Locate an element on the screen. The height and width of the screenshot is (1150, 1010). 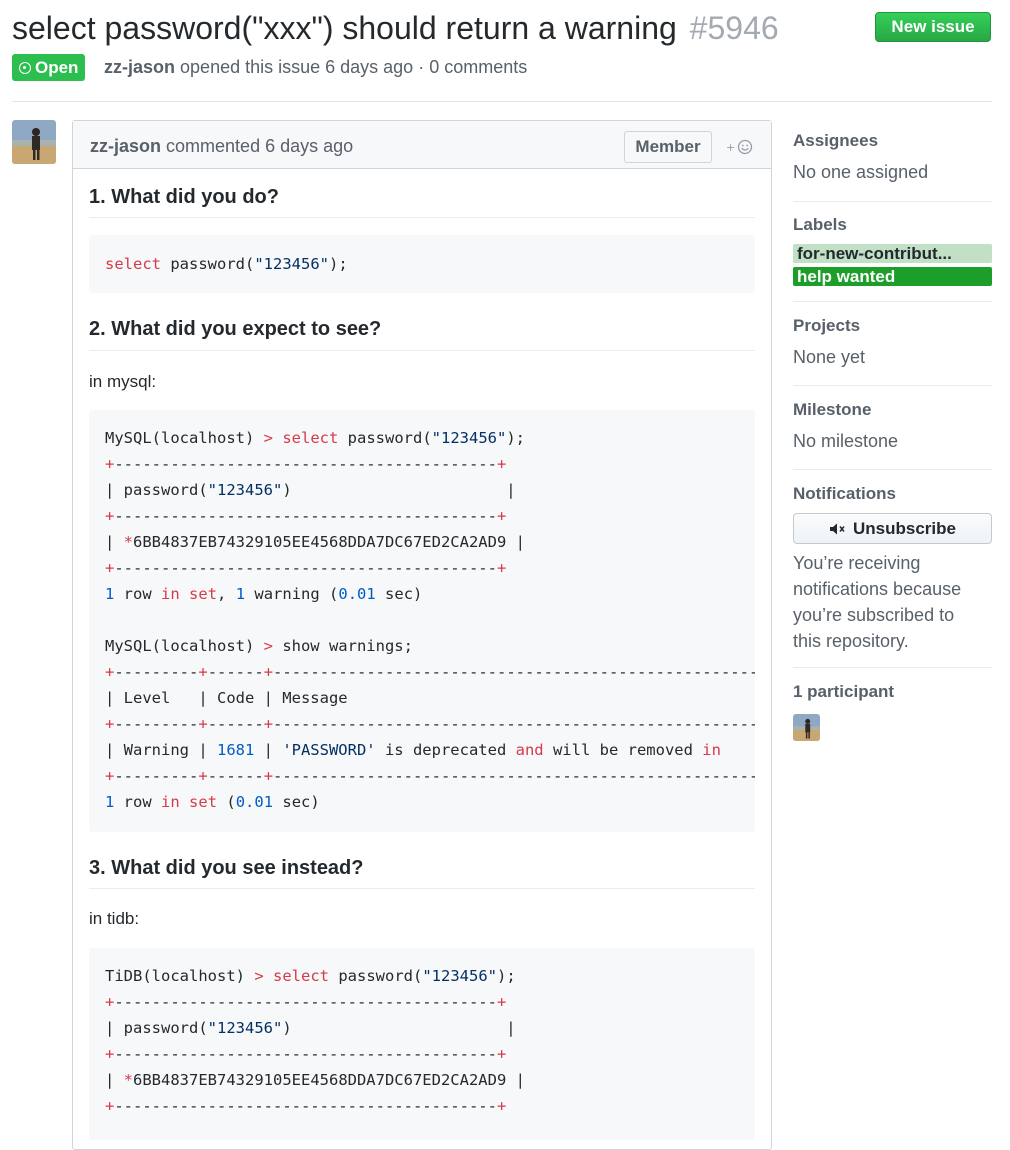
issue-number: #5946 is located at coordinates (734, 28).